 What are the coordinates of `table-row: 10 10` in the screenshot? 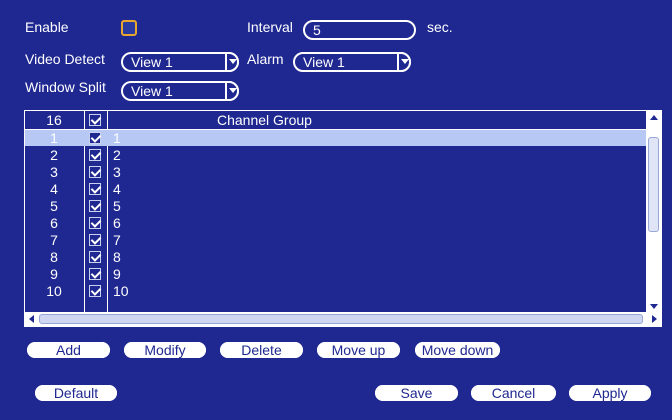 It's located at (336, 291).